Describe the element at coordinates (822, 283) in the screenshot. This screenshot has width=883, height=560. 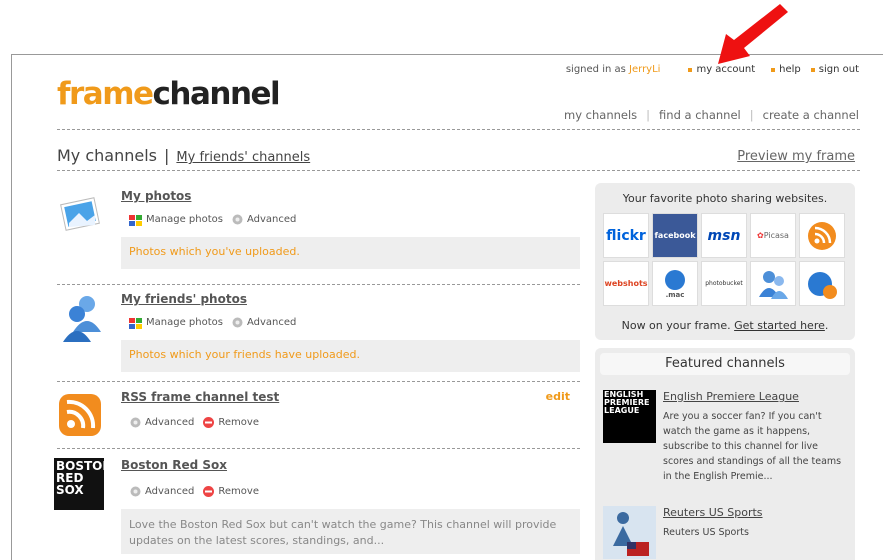
I see `globe-rss-icon` at that location.